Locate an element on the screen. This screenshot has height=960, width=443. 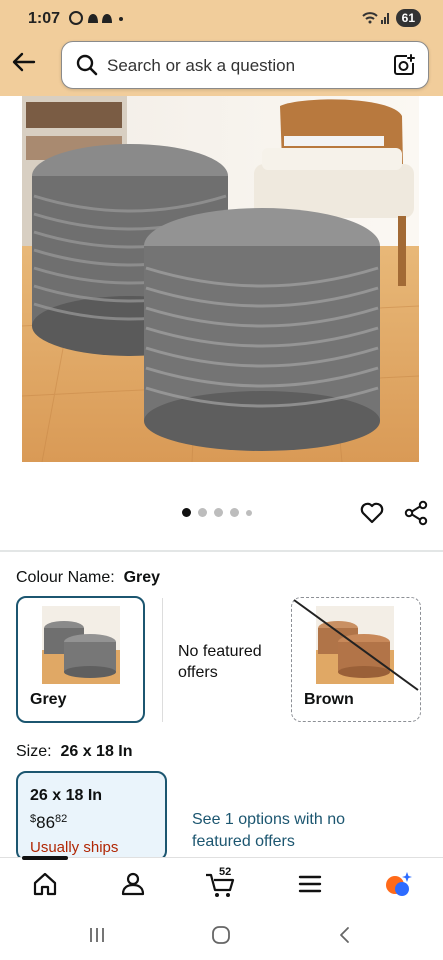
colour-swatch-grey: Grey is located at coordinates (80, 659).